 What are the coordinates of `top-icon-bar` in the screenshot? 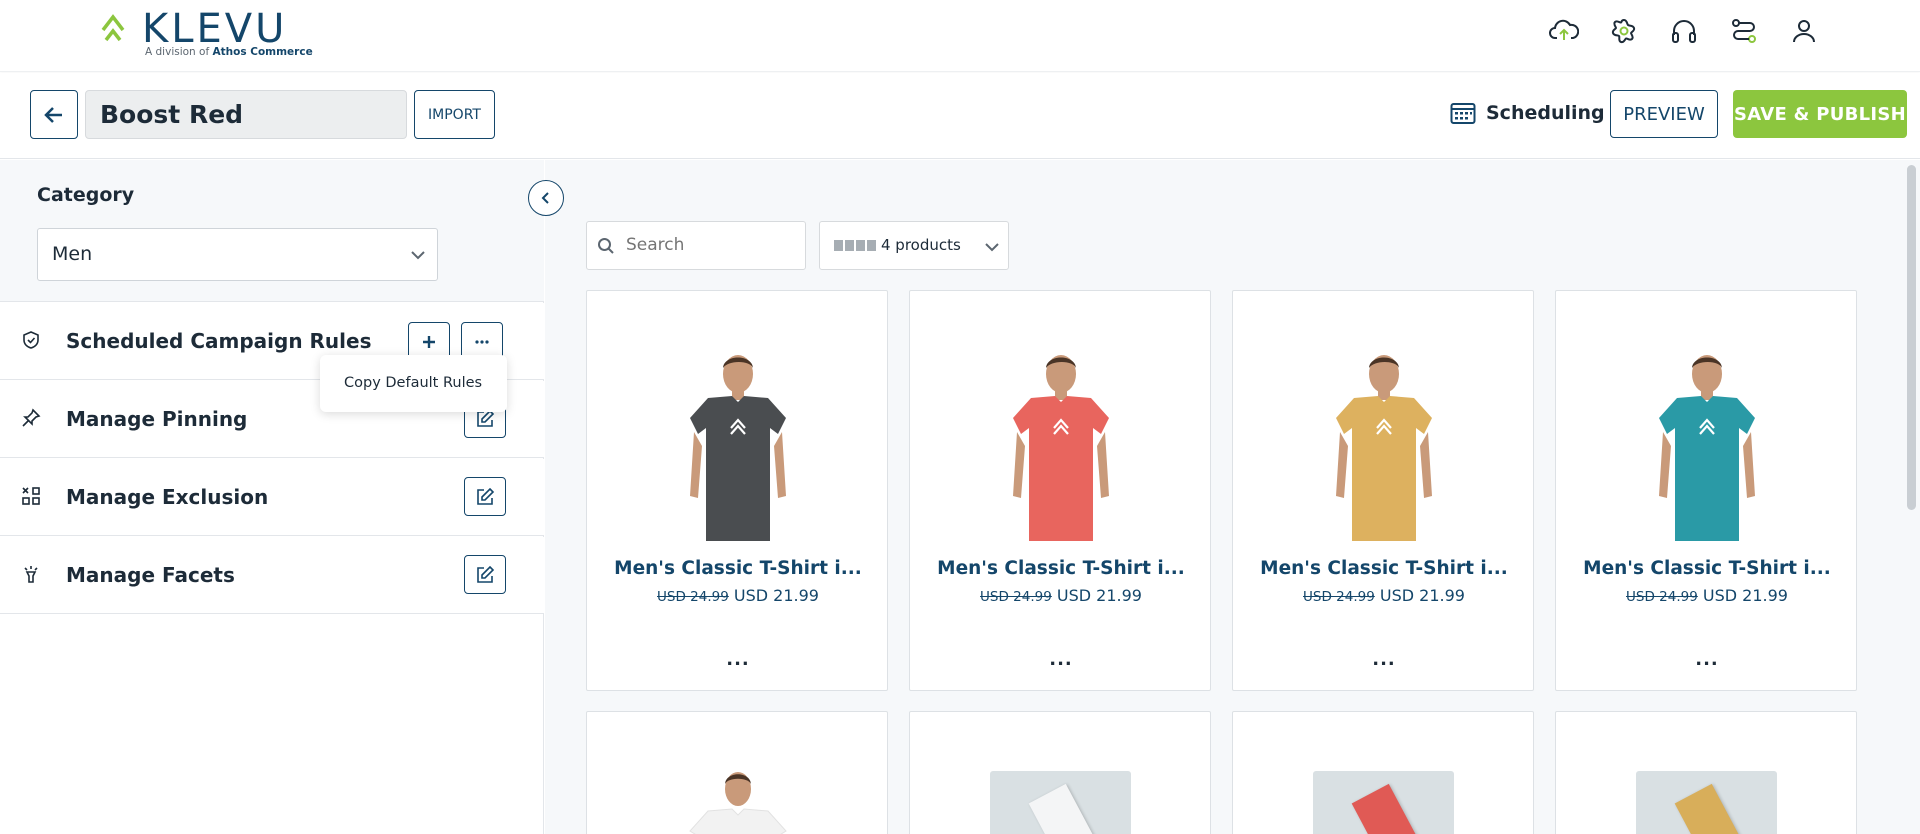 It's located at (1683, 30).